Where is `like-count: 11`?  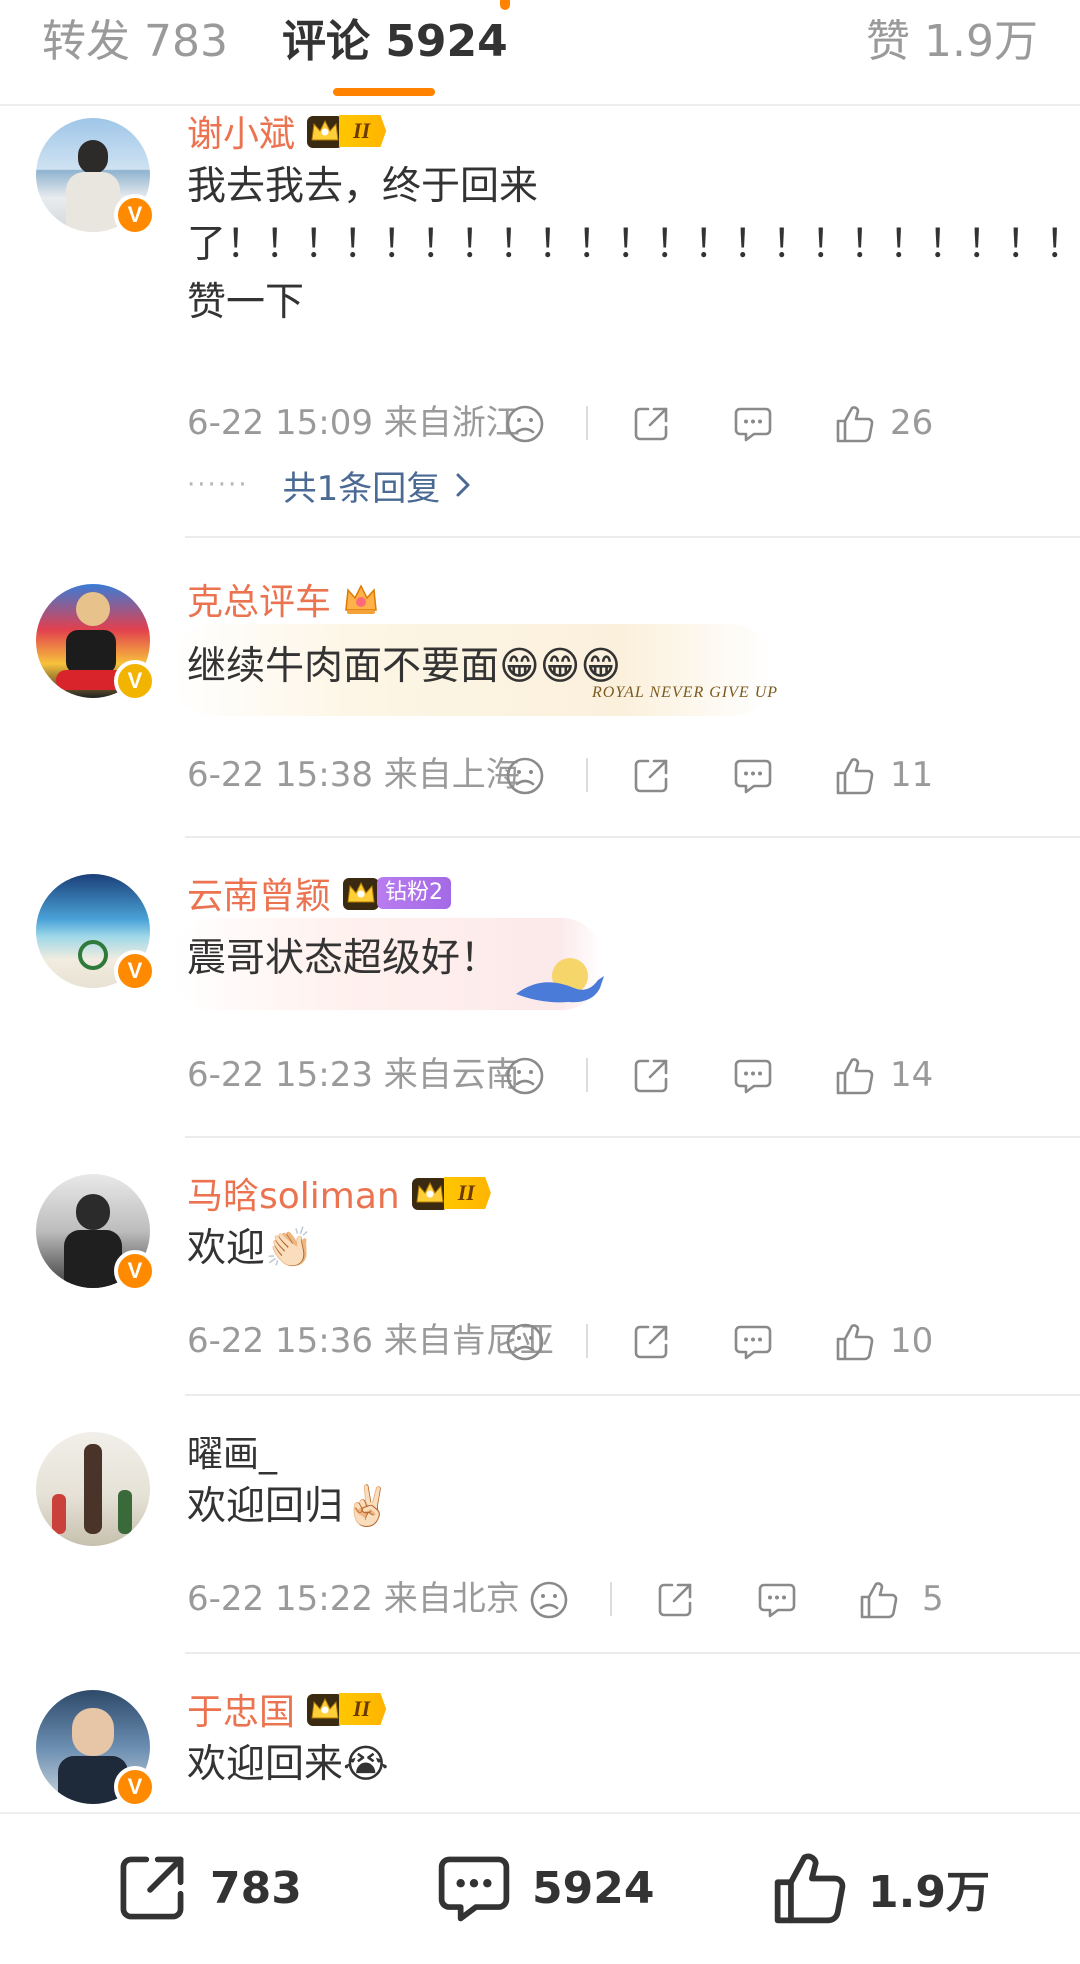
like-count: 11 is located at coordinates (912, 775).